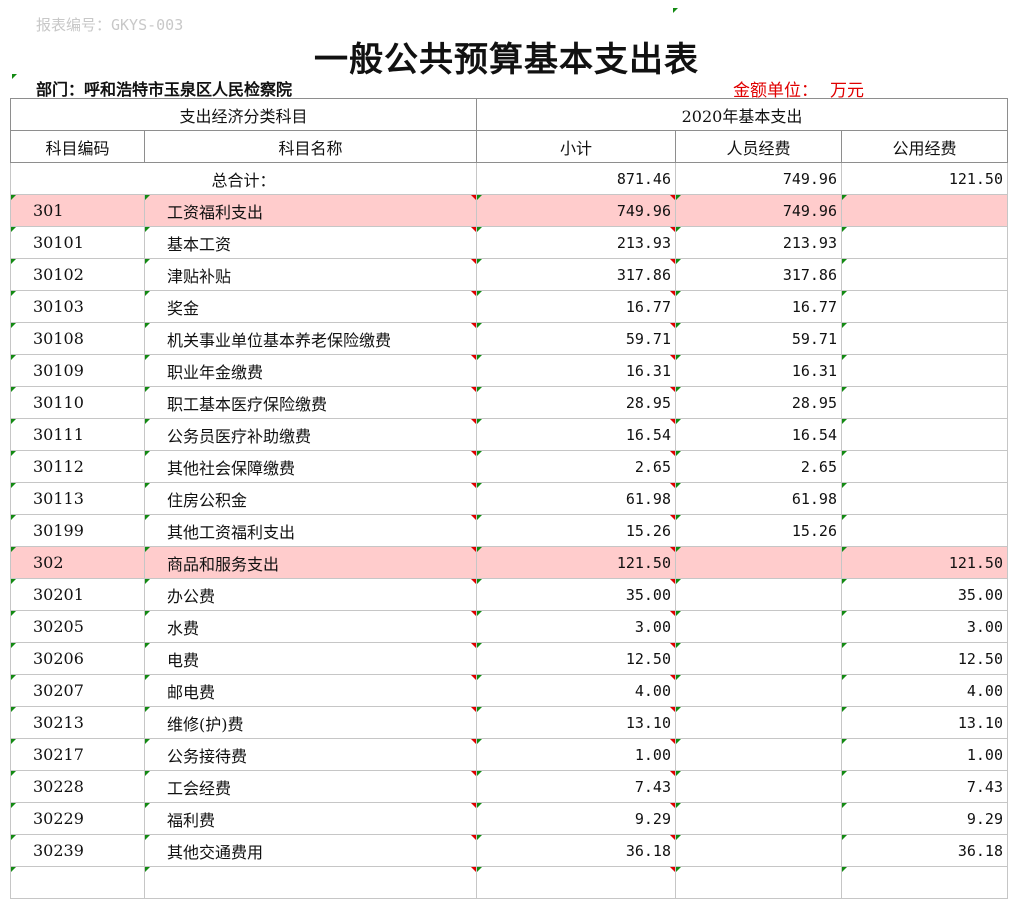  Describe the element at coordinates (576, 274) in the screenshot. I see `row-subtotal: 317.86` at that location.